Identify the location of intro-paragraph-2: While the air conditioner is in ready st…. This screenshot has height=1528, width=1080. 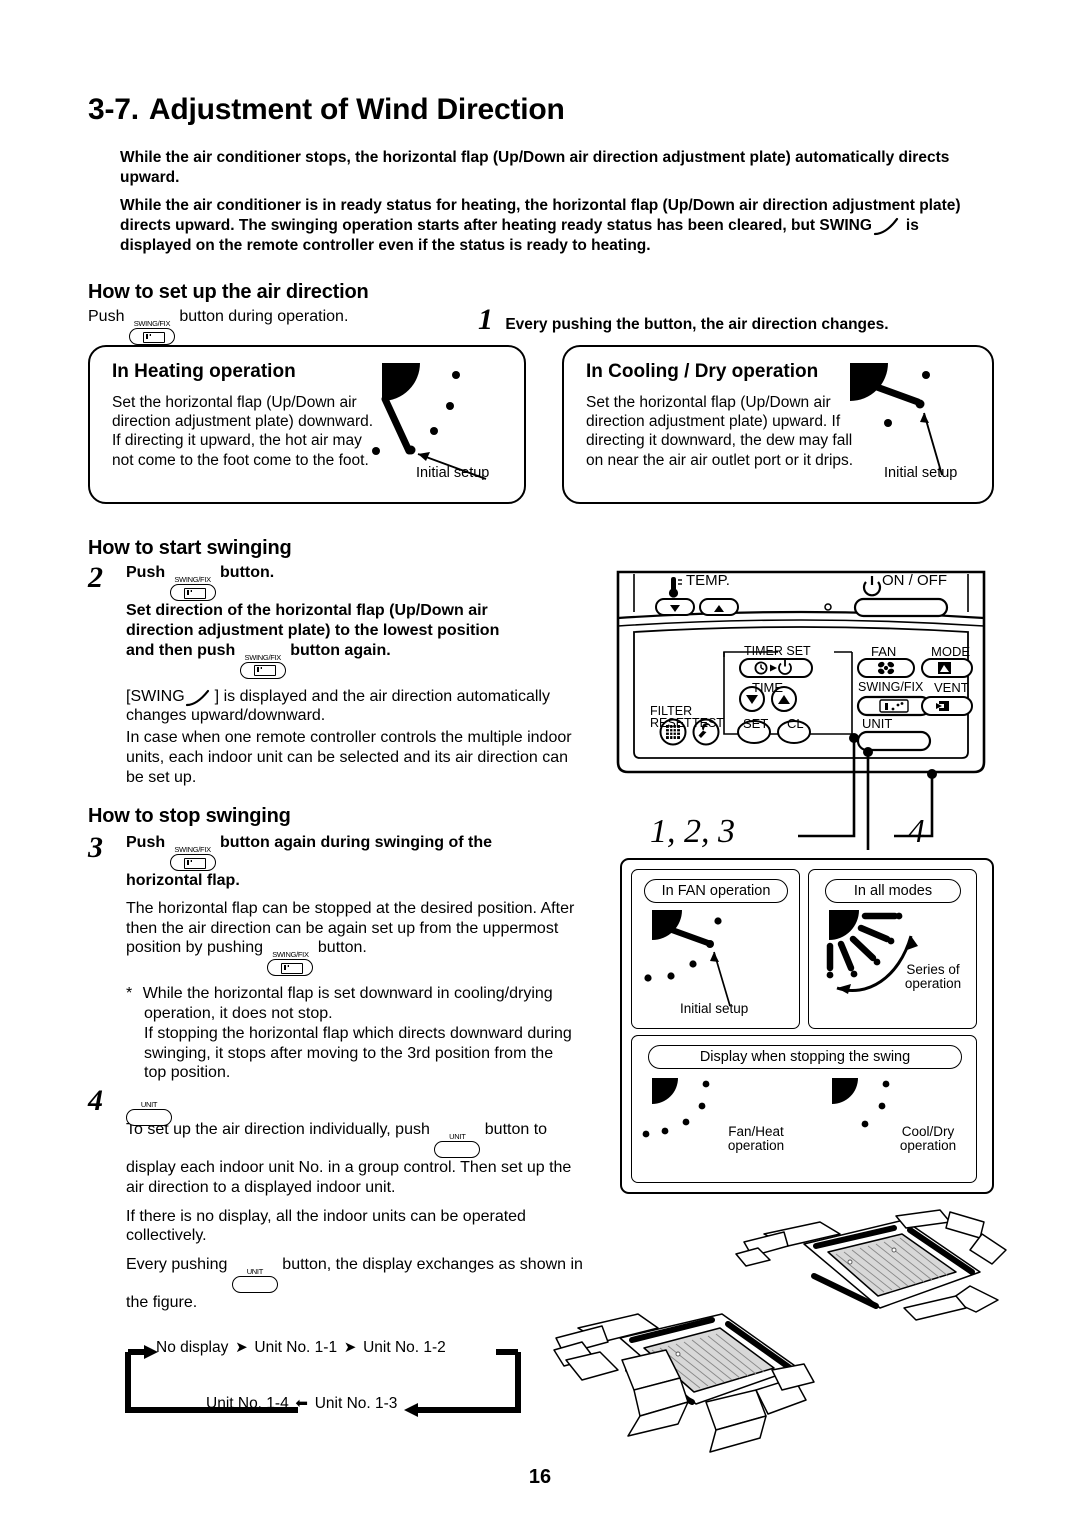
(550, 226).